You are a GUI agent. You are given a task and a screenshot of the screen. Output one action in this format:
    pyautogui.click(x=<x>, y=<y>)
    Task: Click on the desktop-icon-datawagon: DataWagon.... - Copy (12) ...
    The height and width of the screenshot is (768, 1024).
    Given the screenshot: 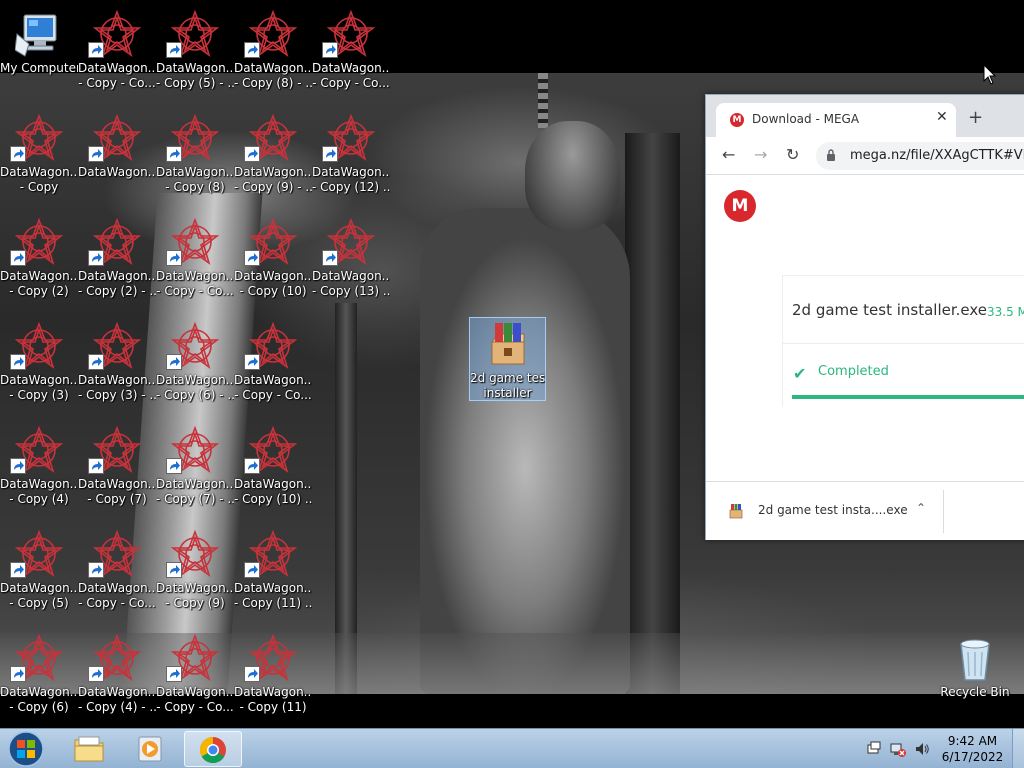 What is the action you would take?
    pyautogui.click(x=351, y=160)
    